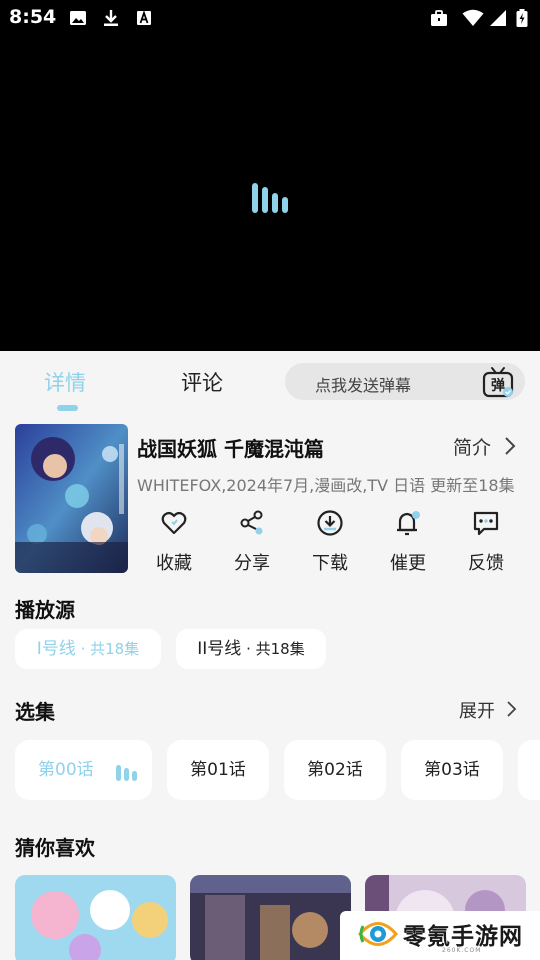  I want to click on intro-link: 简介, so click(472, 446).